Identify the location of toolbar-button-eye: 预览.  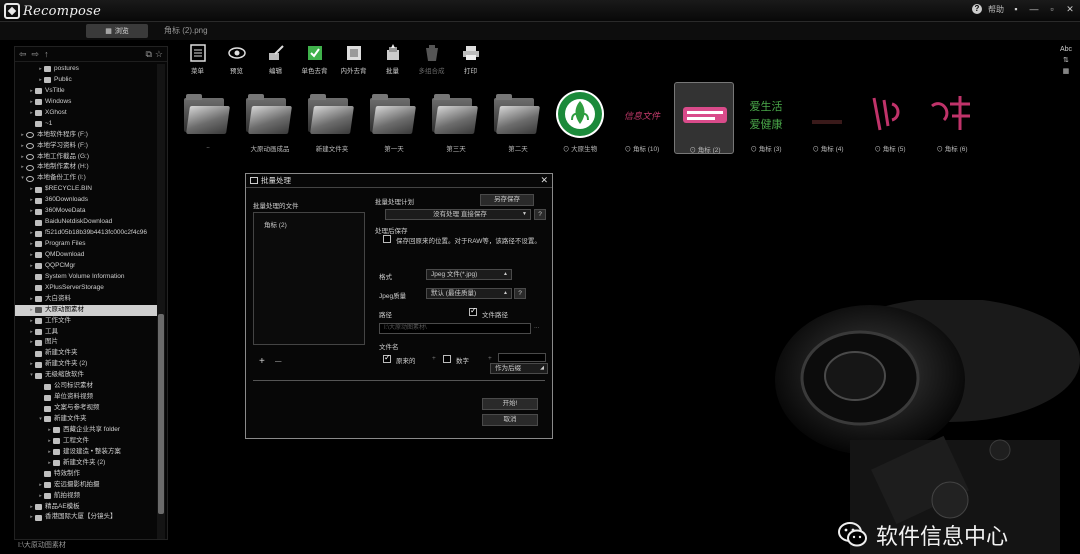
(236, 62).